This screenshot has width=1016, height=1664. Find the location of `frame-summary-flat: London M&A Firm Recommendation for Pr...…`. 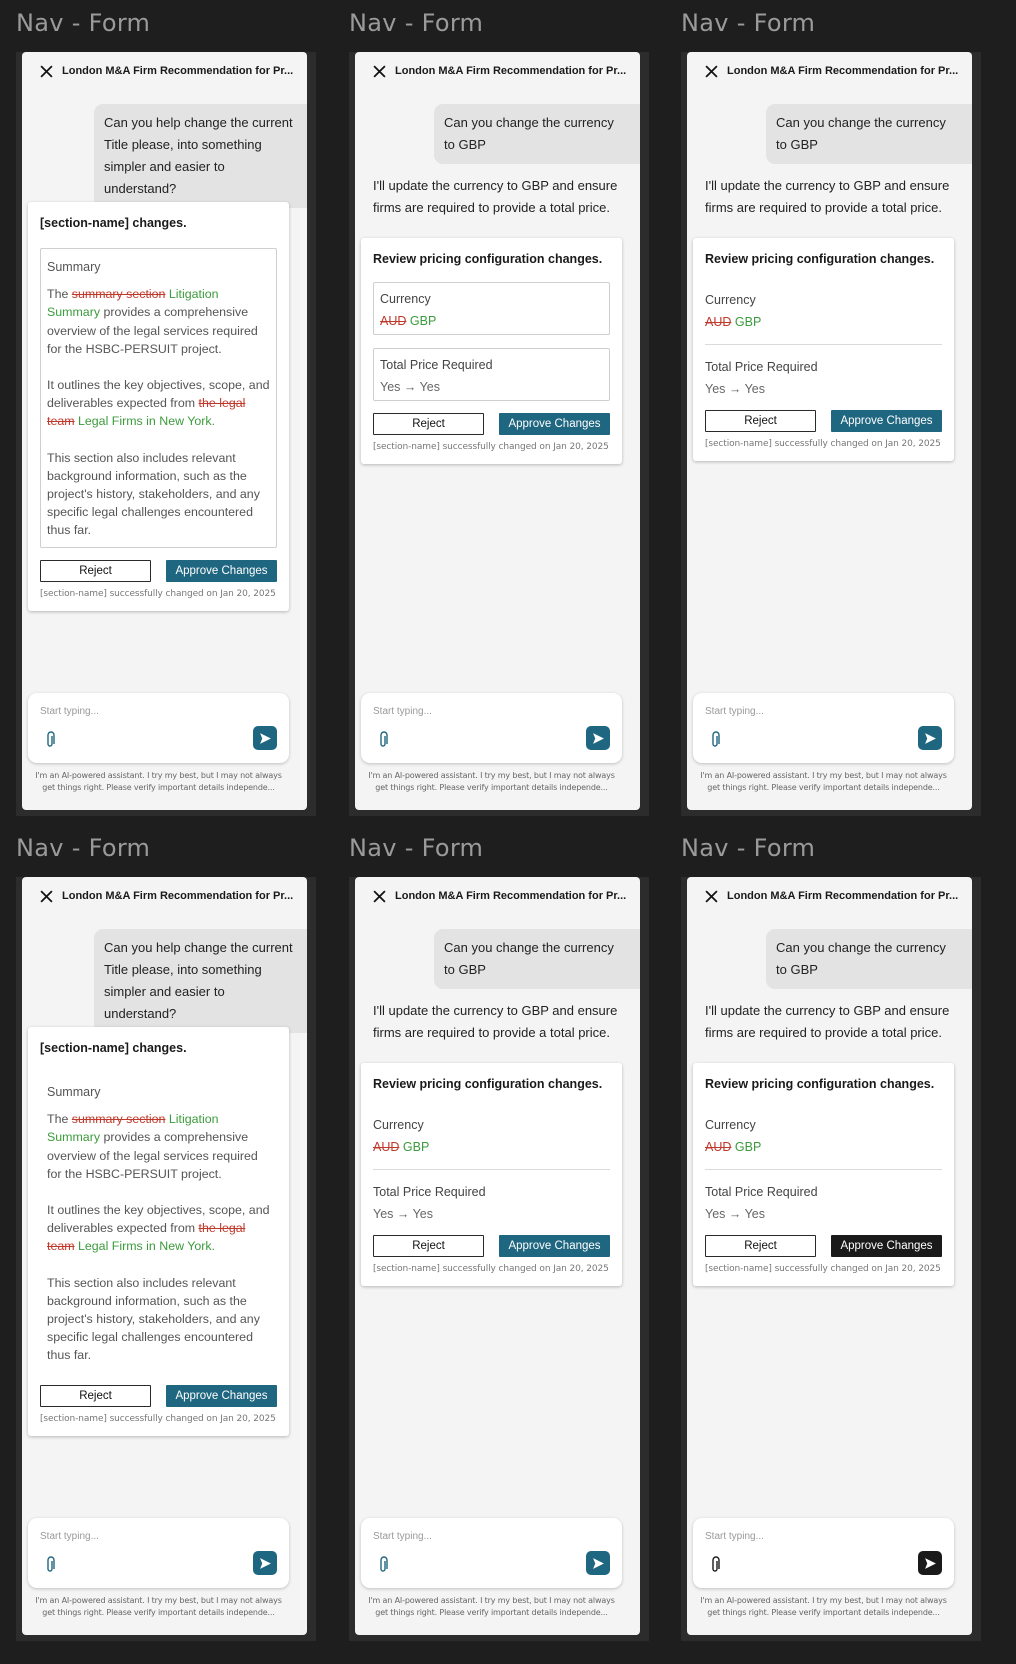

frame-summary-flat: London M&A Firm Recommendation for Pr...… is located at coordinates (166, 1259).